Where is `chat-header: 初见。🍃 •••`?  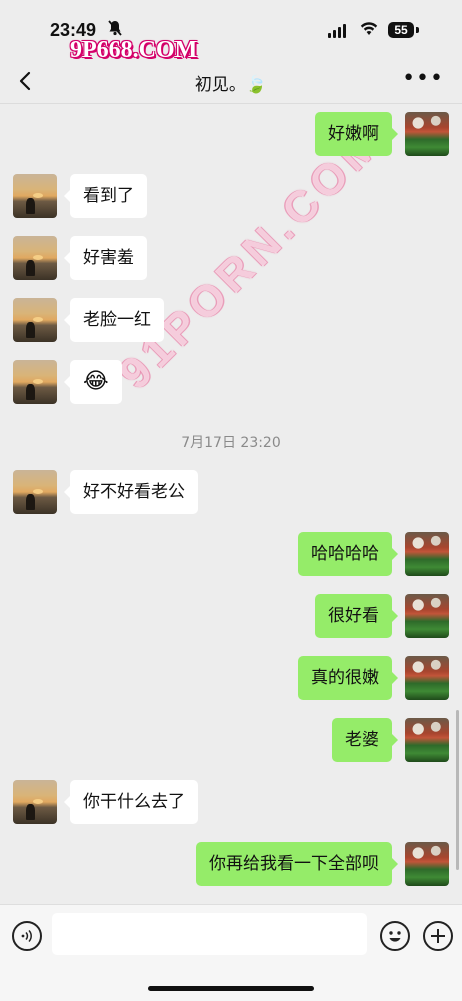
chat-header: 初见。🍃 ••• is located at coordinates (231, 81).